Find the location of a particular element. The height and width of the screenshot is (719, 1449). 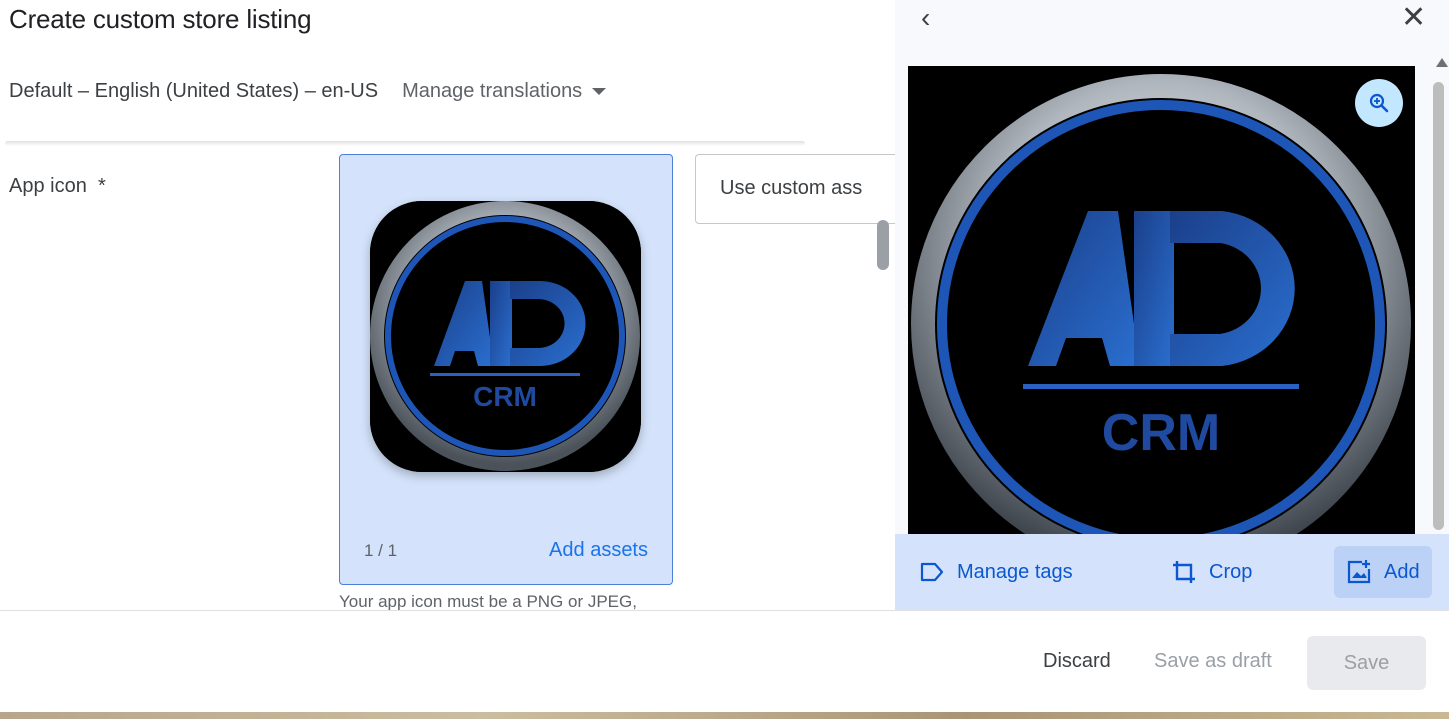

app-icon-label: App icon * is located at coordinates (57, 186).